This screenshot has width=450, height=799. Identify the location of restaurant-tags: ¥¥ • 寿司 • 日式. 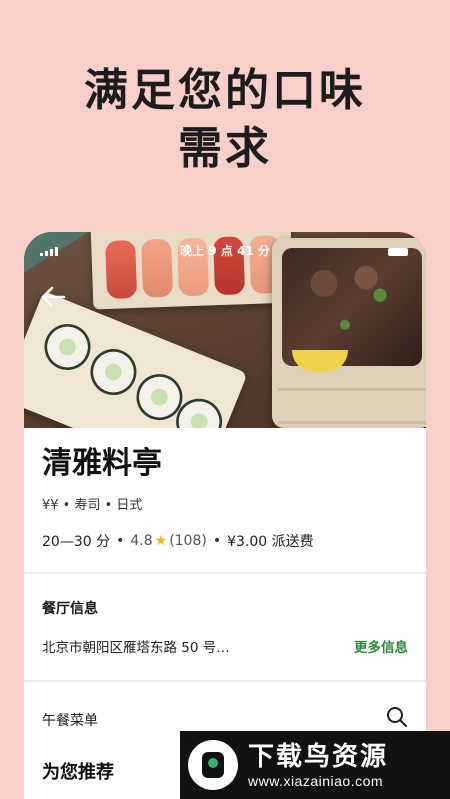
(92, 505).